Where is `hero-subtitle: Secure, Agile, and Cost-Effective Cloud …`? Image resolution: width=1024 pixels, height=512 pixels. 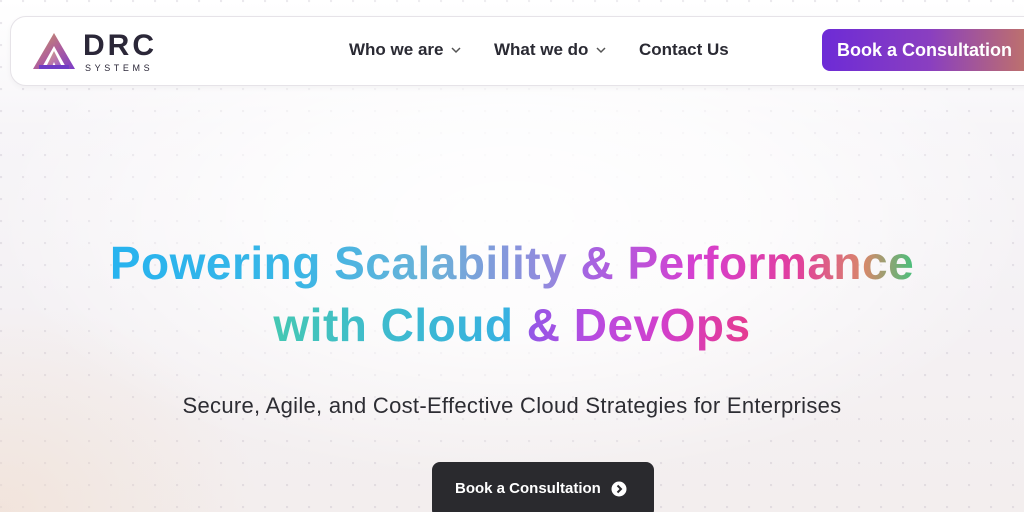 hero-subtitle: Secure, Agile, and Cost-Effective Cloud … is located at coordinates (512, 405).